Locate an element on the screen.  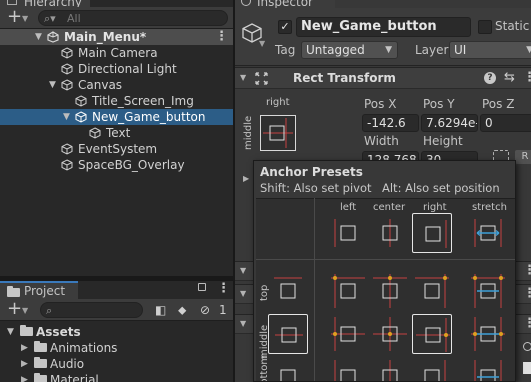
filter-by-label-icon: ⬥ is located at coordinates (182, 310).